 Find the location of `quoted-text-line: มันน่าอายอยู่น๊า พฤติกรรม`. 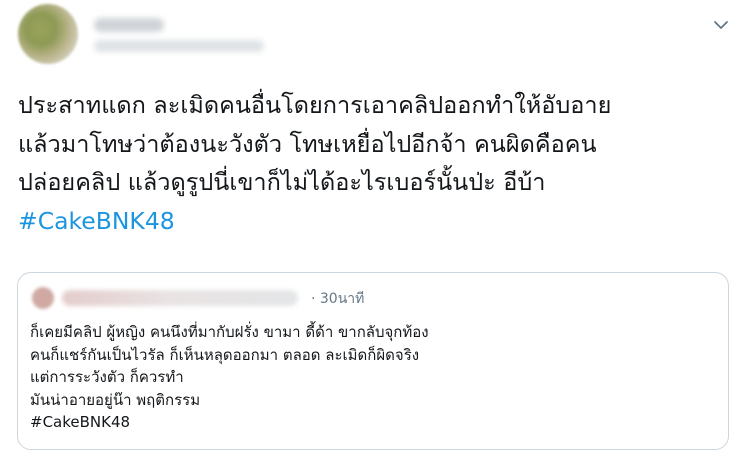

quoted-text-line: มันน่าอายอยู่น๊า พฤติกรรม is located at coordinates (115, 399).